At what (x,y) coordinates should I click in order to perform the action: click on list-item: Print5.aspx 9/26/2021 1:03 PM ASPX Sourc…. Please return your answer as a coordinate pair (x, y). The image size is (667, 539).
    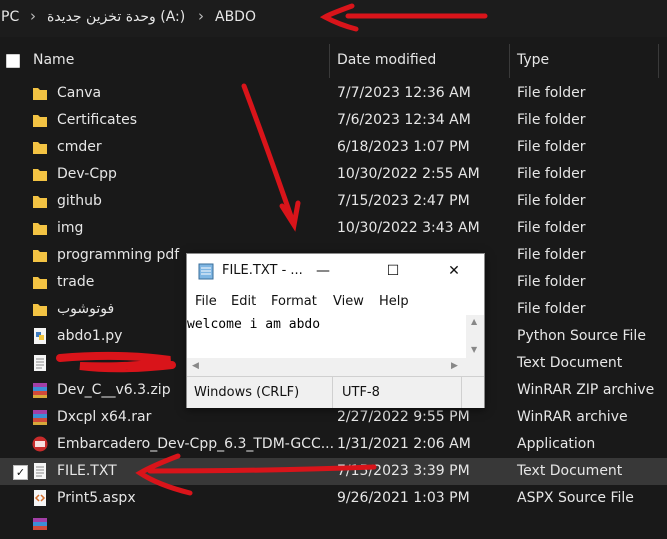
    Looking at the image, I should click on (333, 498).